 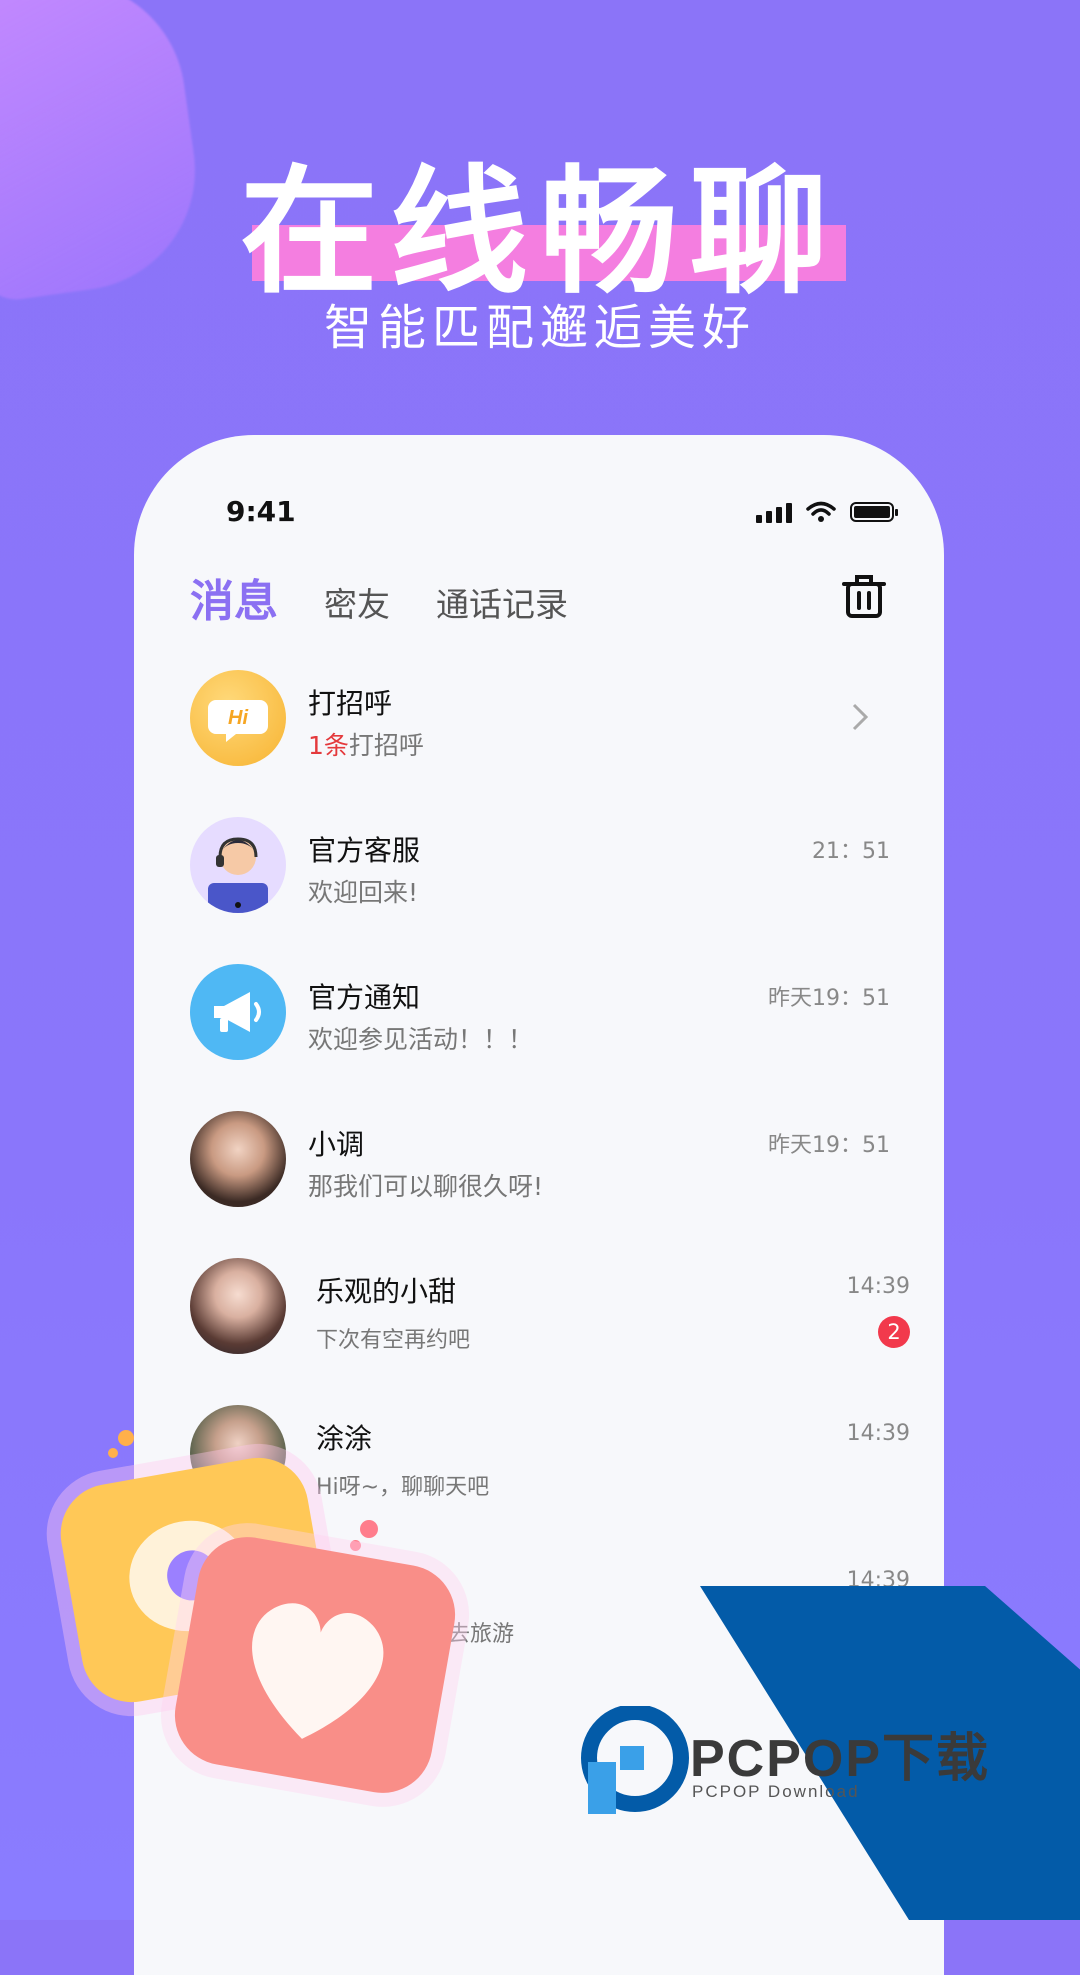 What do you see at coordinates (540, 240) in the screenshot?
I see `promo-banner: 在线畅聊 智能匹配邂逅美好` at bounding box center [540, 240].